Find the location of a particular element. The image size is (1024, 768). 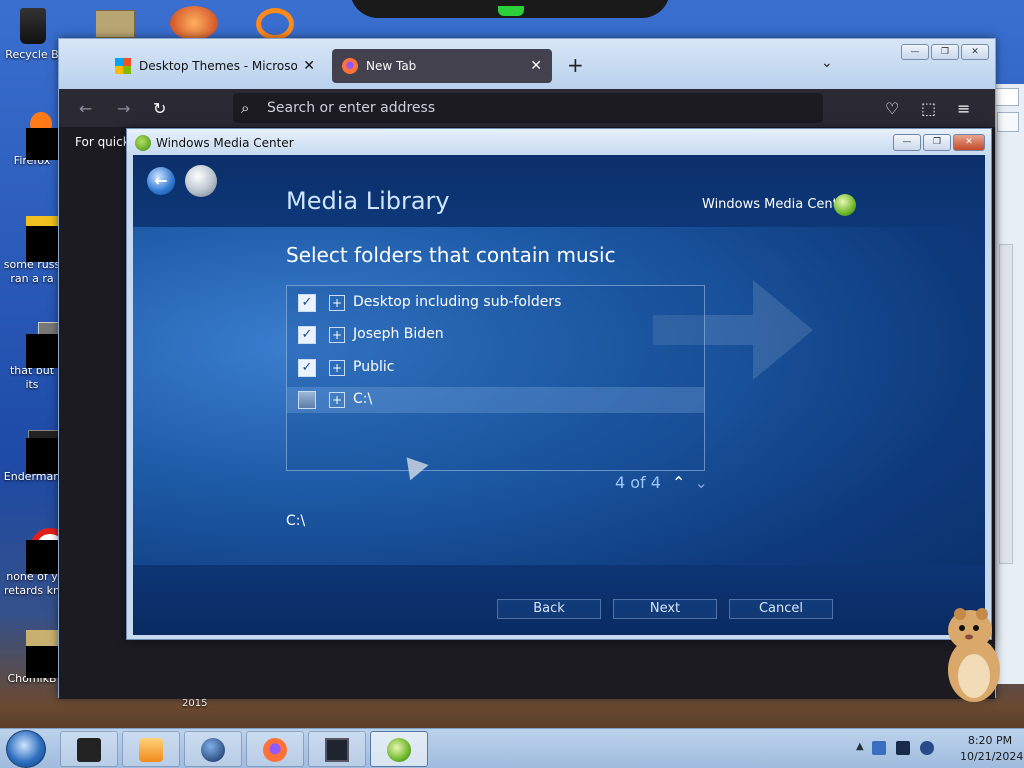

pager-count: 4 of 4 is located at coordinates (638, 482).